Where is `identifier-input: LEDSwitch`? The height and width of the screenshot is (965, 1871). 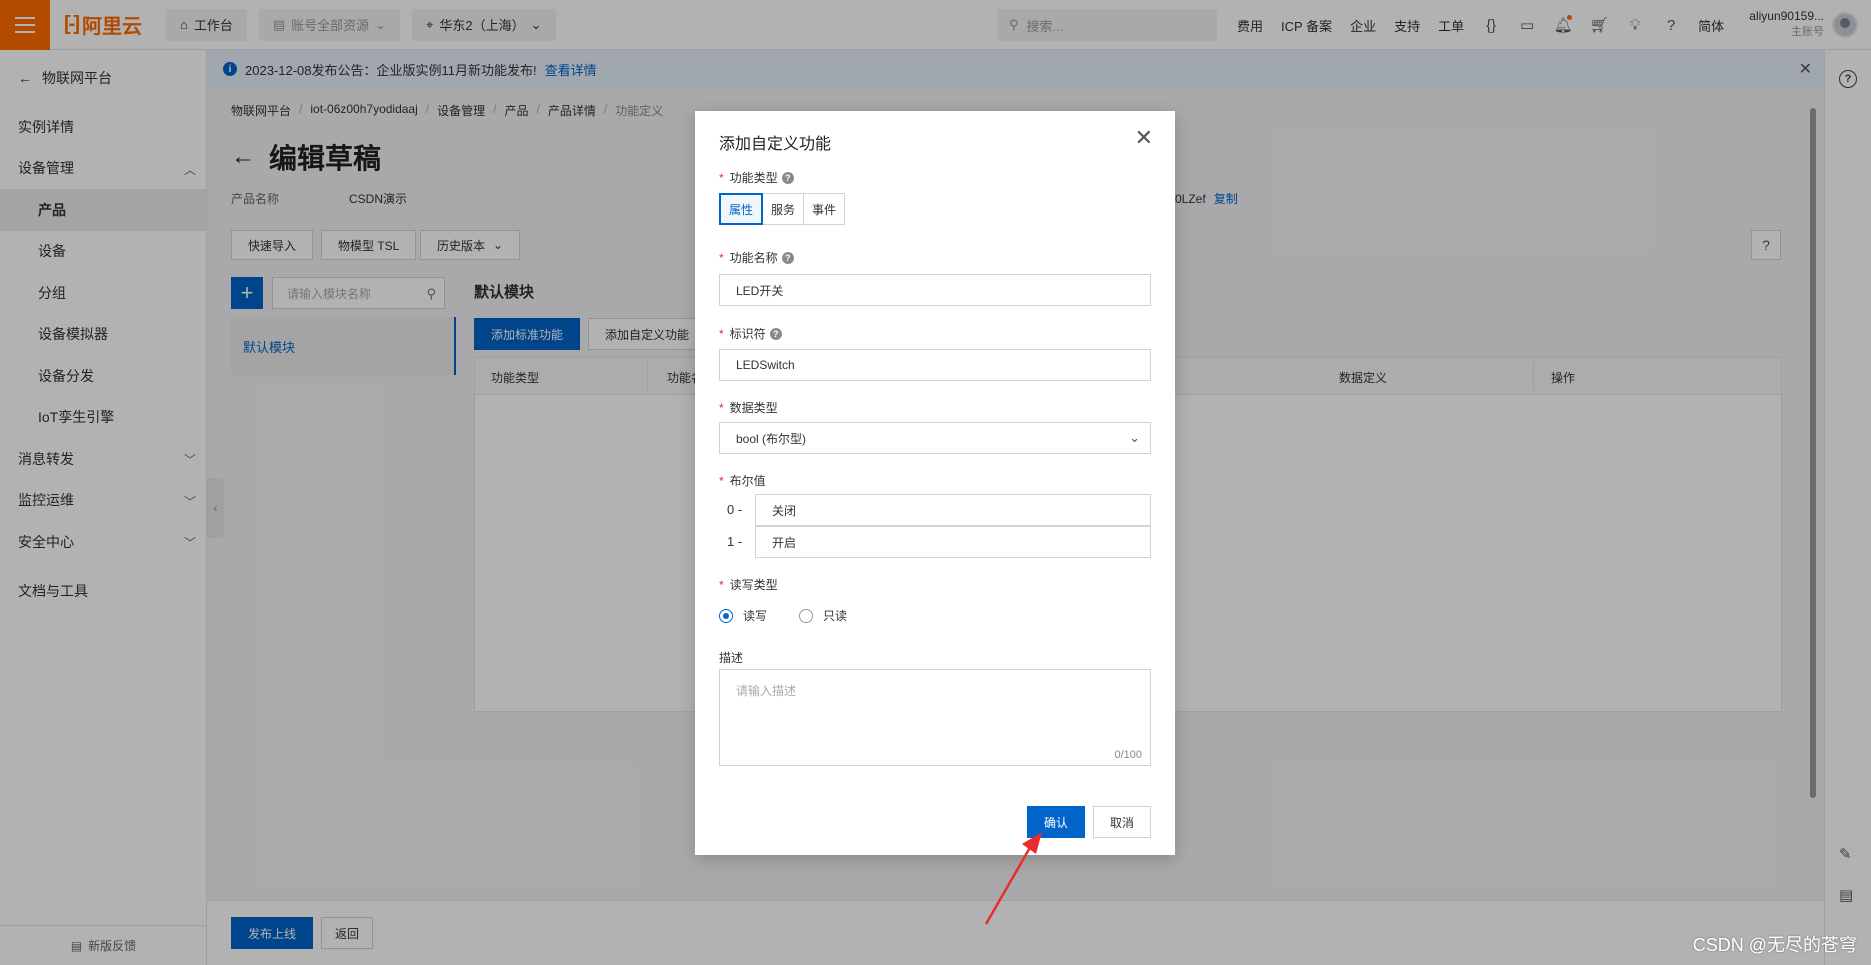
identifier-input: LEDSwitch is located at coordinates (935, 365).